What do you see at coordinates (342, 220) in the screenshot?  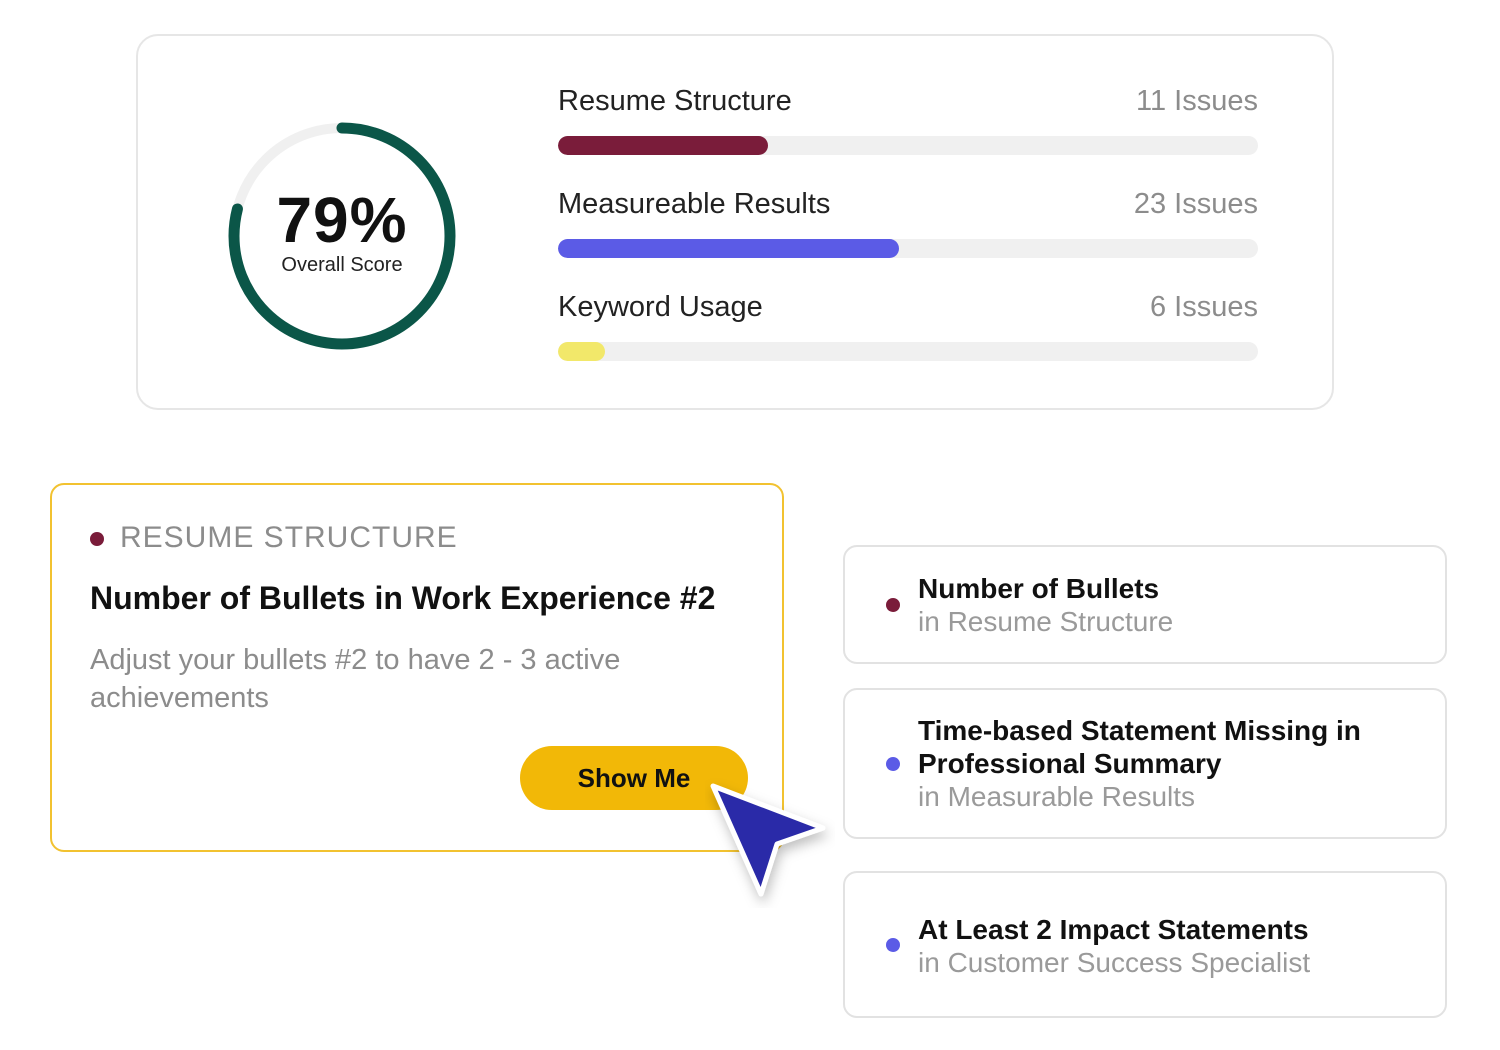 I see `overall-score-value: 79%` at bounding box center [342, 220].